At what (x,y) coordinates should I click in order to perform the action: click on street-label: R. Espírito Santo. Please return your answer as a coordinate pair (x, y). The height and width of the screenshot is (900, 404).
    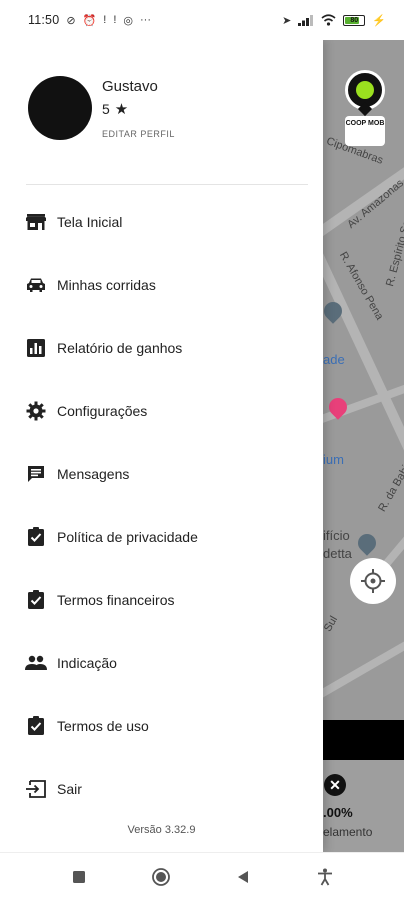
    Looking at the image, I should click on (394, 246).